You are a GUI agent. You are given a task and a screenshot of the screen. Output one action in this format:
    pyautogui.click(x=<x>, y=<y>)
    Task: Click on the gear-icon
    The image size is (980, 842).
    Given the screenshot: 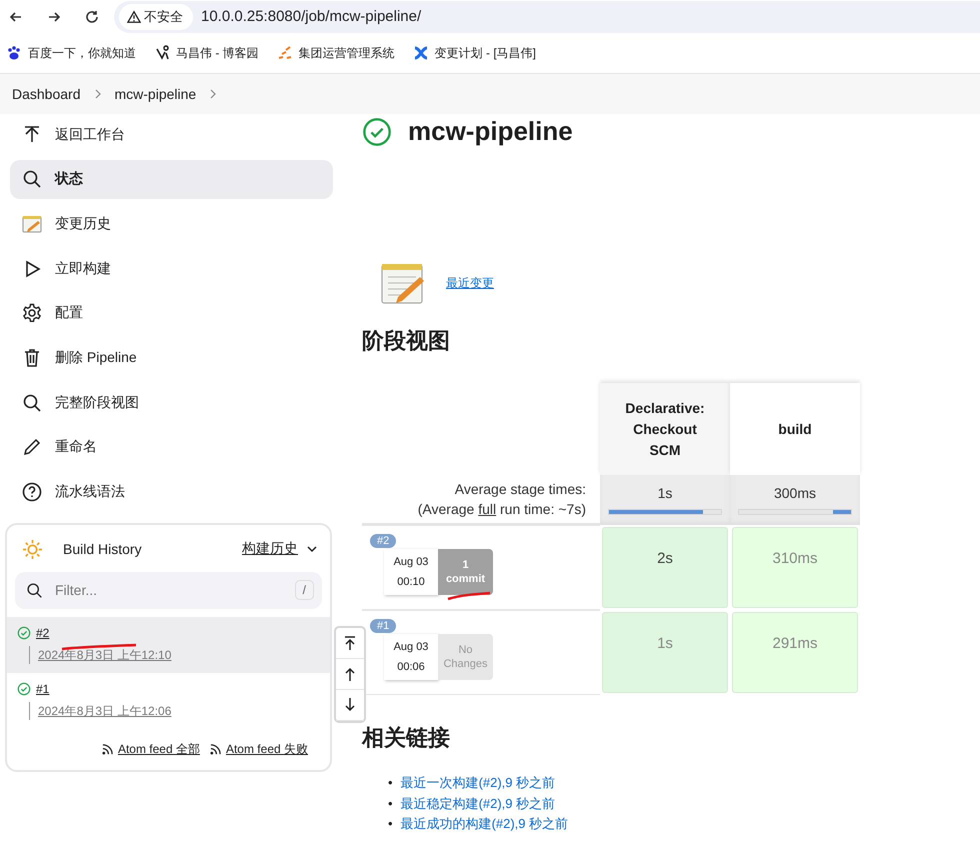 What is the action you would take?
    pyautogui.click(x=32, y=313)
    